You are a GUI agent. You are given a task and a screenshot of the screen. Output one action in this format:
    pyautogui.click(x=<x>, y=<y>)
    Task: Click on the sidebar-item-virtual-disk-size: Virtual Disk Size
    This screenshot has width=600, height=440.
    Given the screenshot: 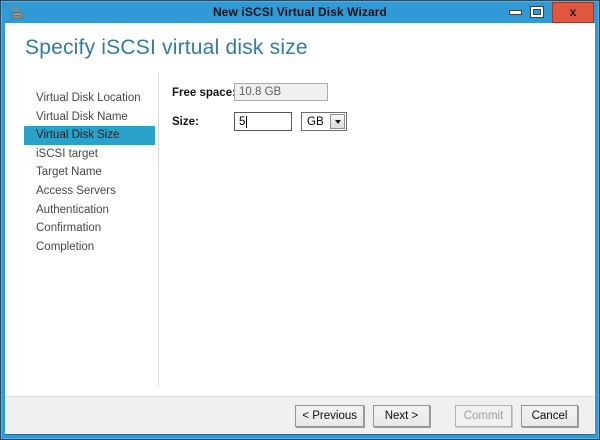 What is the action you would take?
    pyautogui.click(x=89, y=135)
    